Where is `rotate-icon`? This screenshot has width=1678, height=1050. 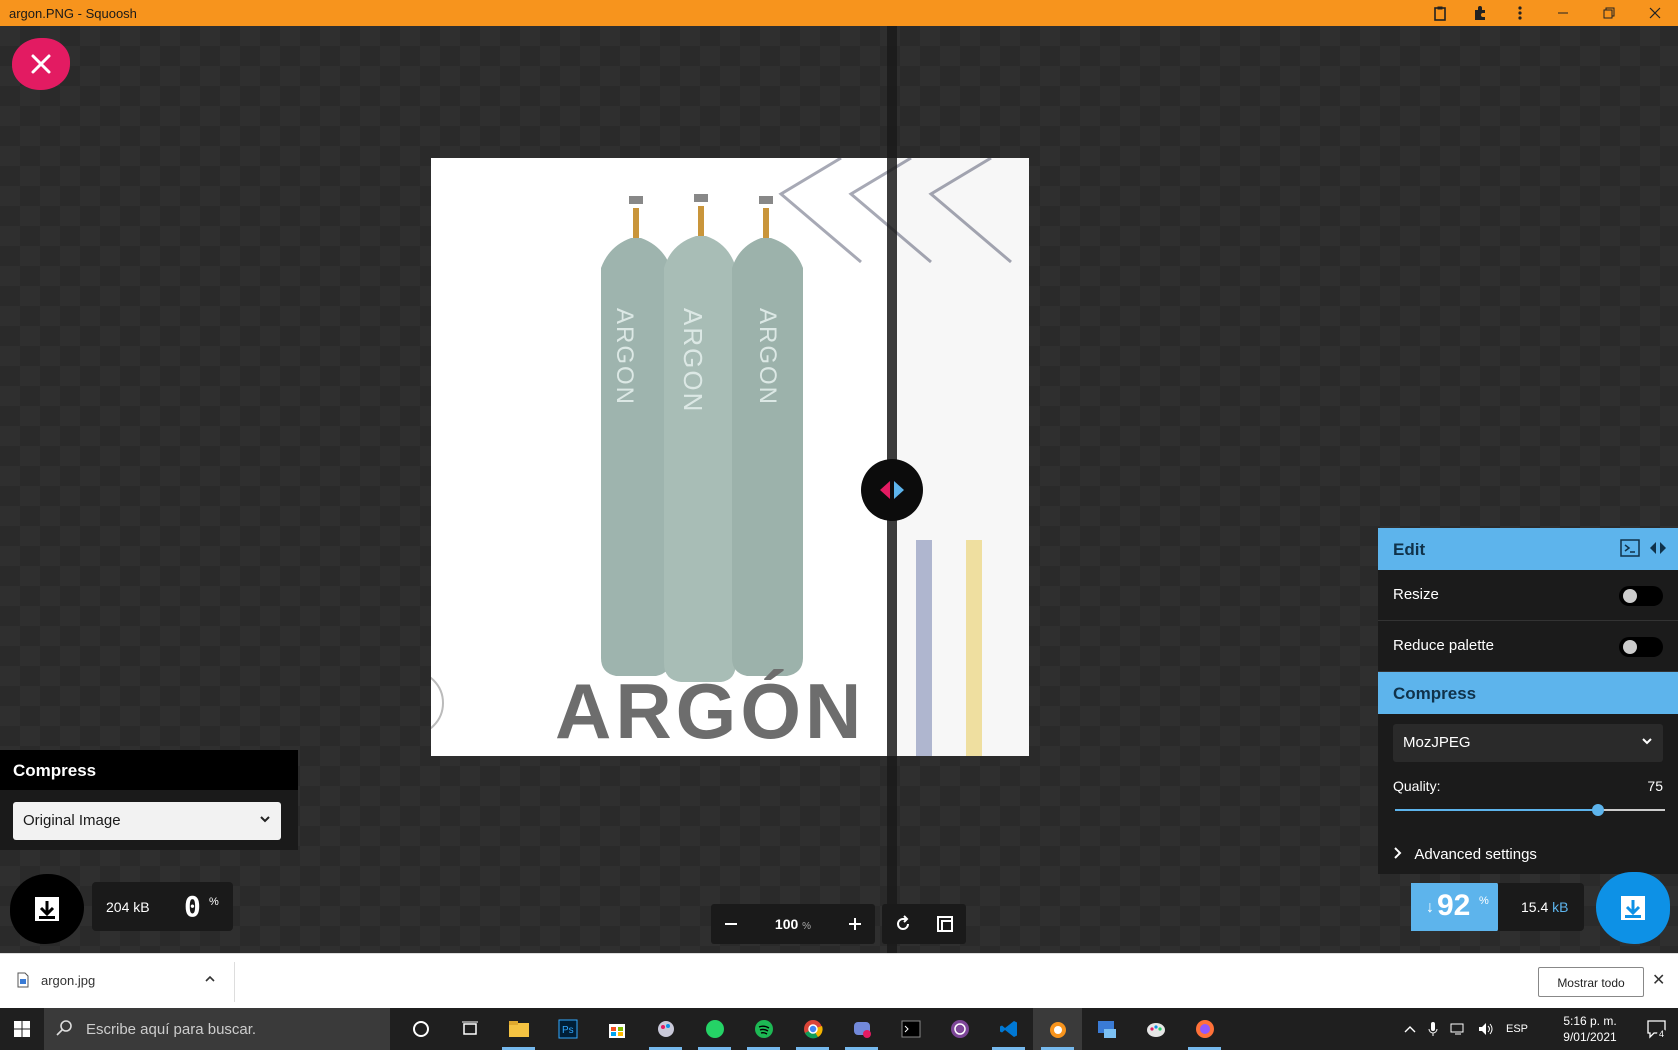
rotate-icon is located at coordinates (903, 922).